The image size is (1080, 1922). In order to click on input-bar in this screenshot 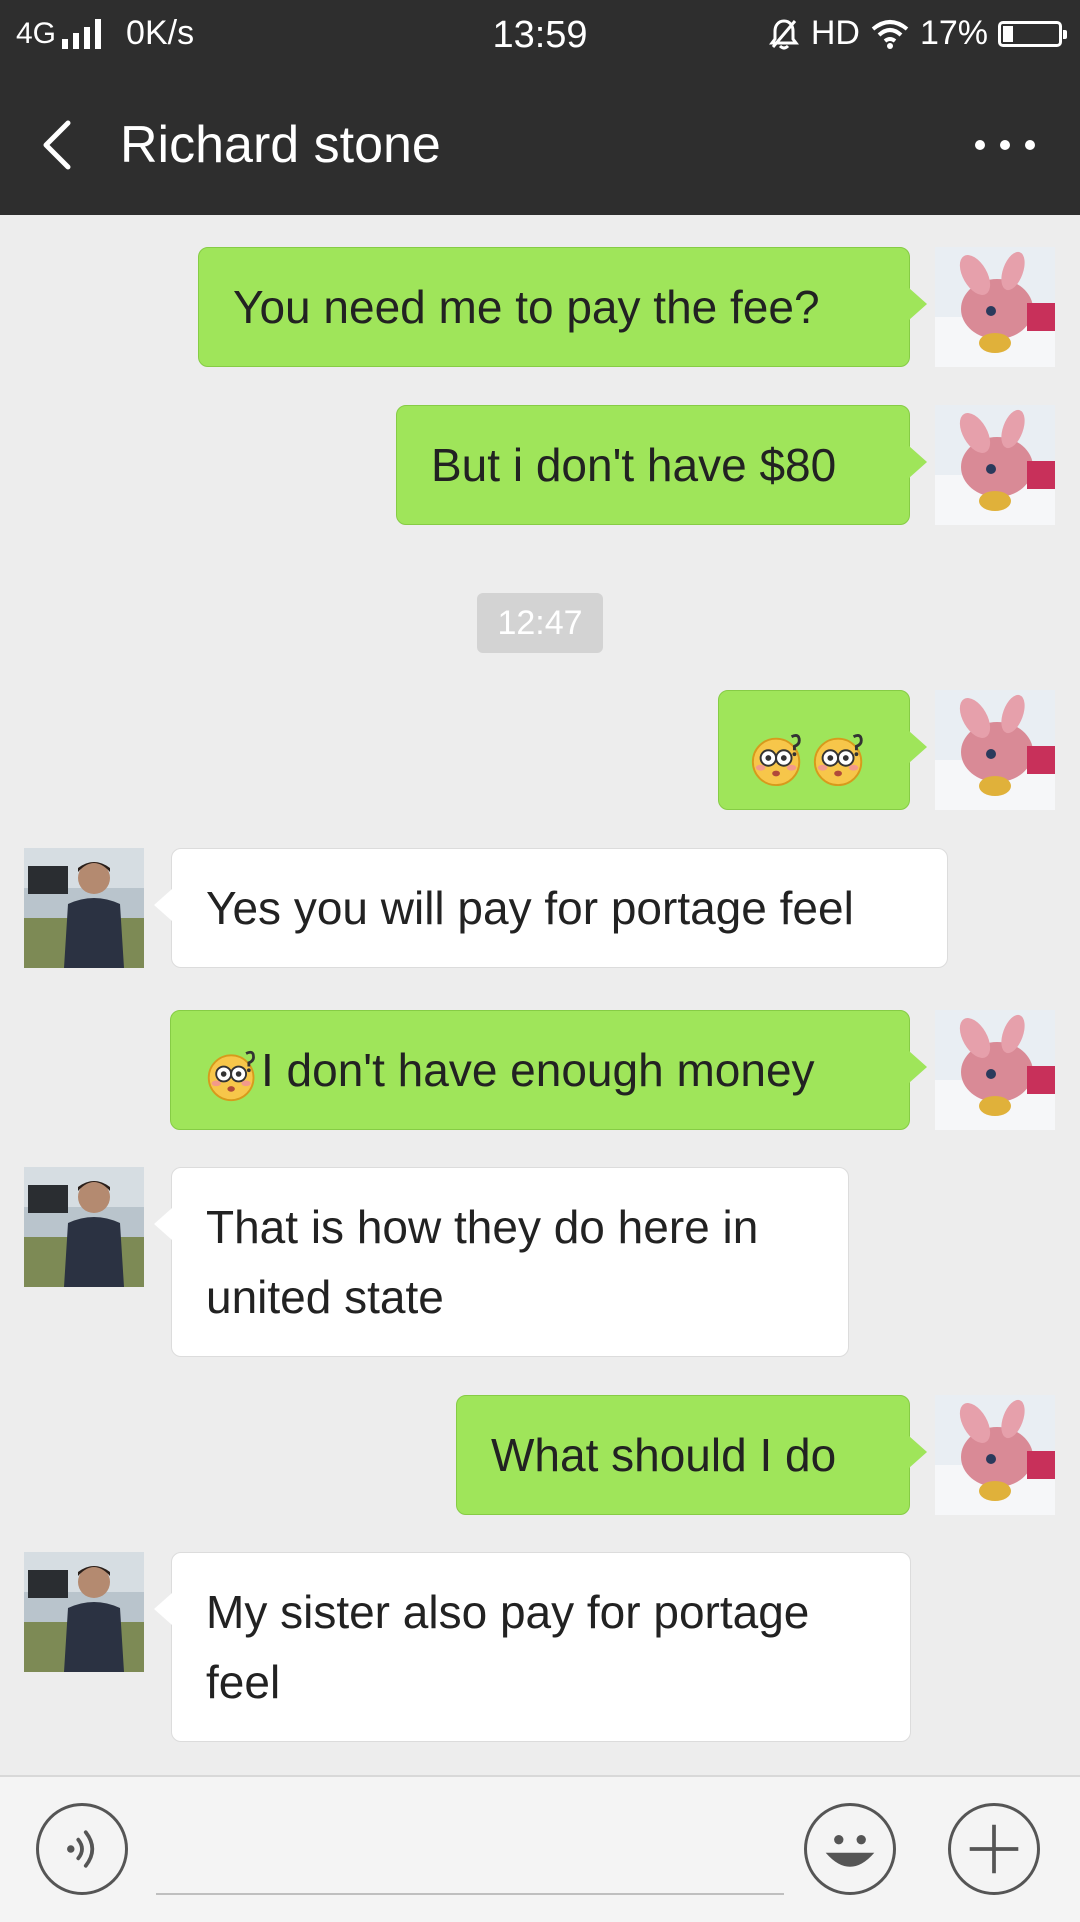, I will do `click(540, 1848)`.